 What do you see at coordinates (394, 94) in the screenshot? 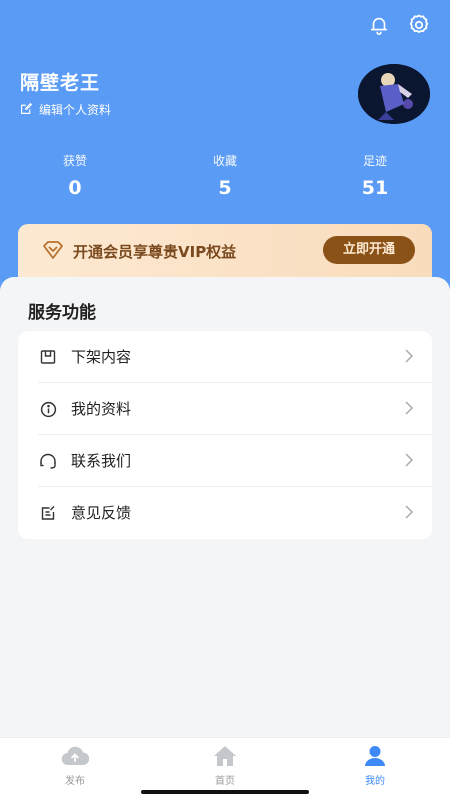
I see `avatar` at bounding box center [394, 94].